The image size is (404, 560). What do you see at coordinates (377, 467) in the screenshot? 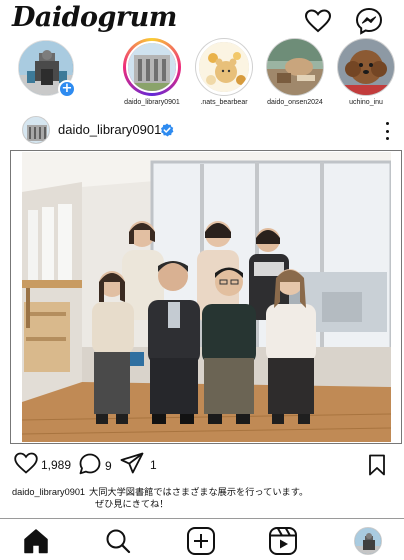
I see `bookmark-icon` at bounding box center [377, 467].